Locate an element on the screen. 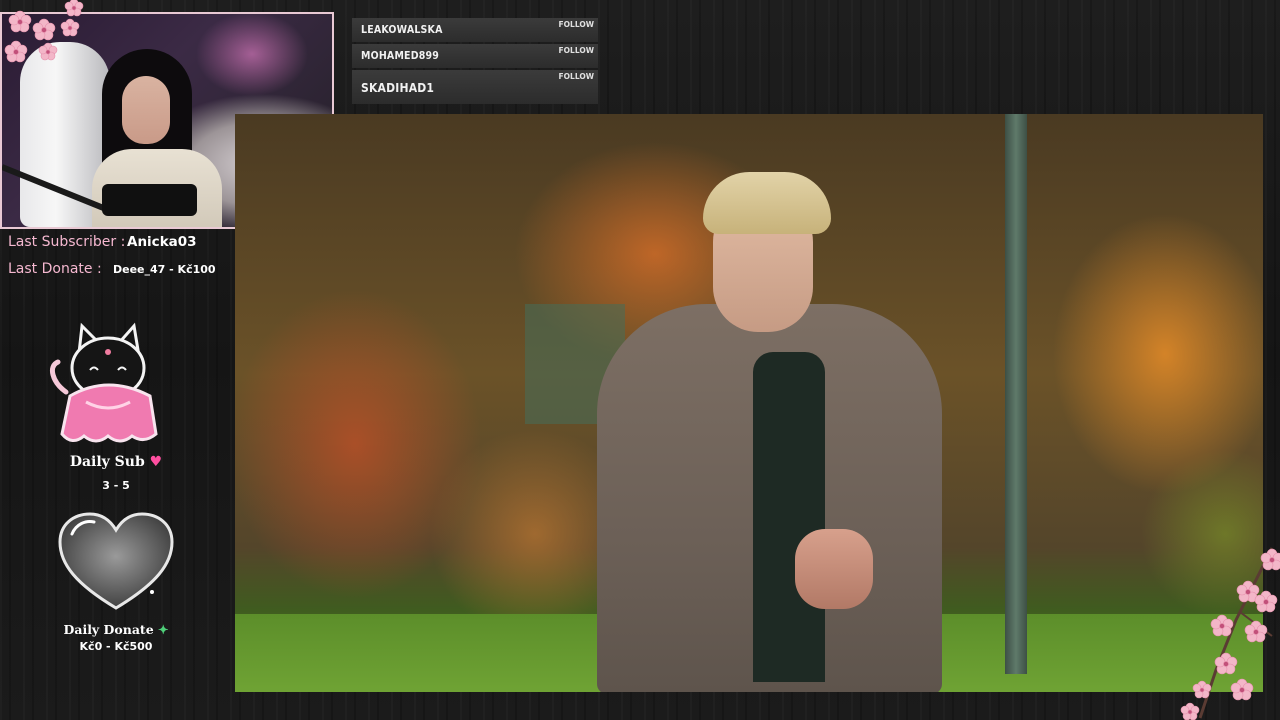 The height and width of the screenshot is (720, 1280). lamp-pole is located at coordinates (1016, 394).